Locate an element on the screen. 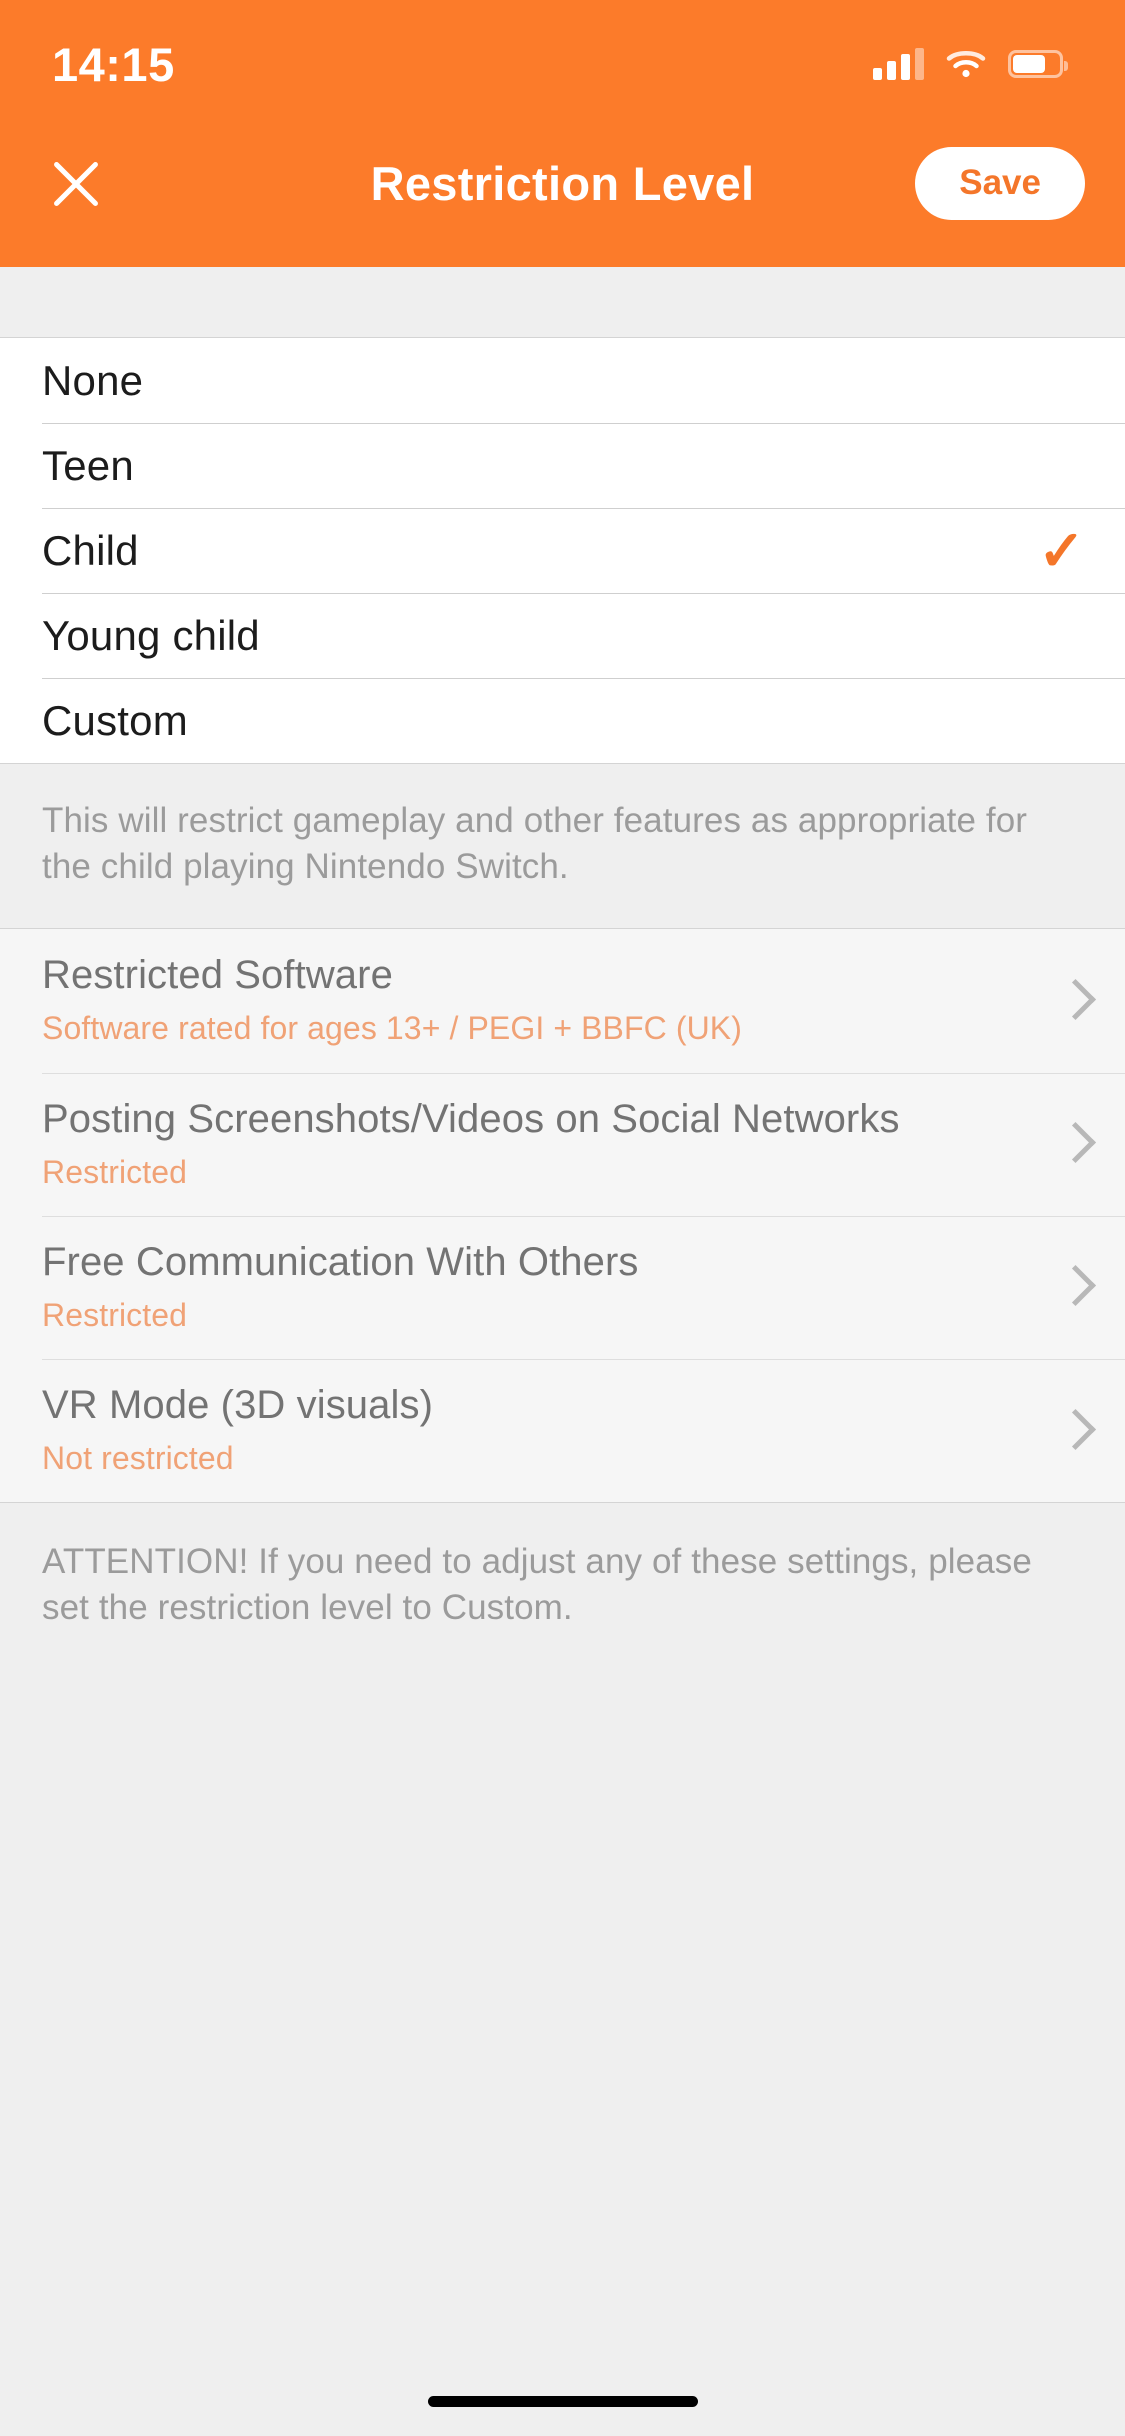  setting-row-vr-mode: VR Mode (3D visuals) Not restricted is located at coordinates (562, 1430).